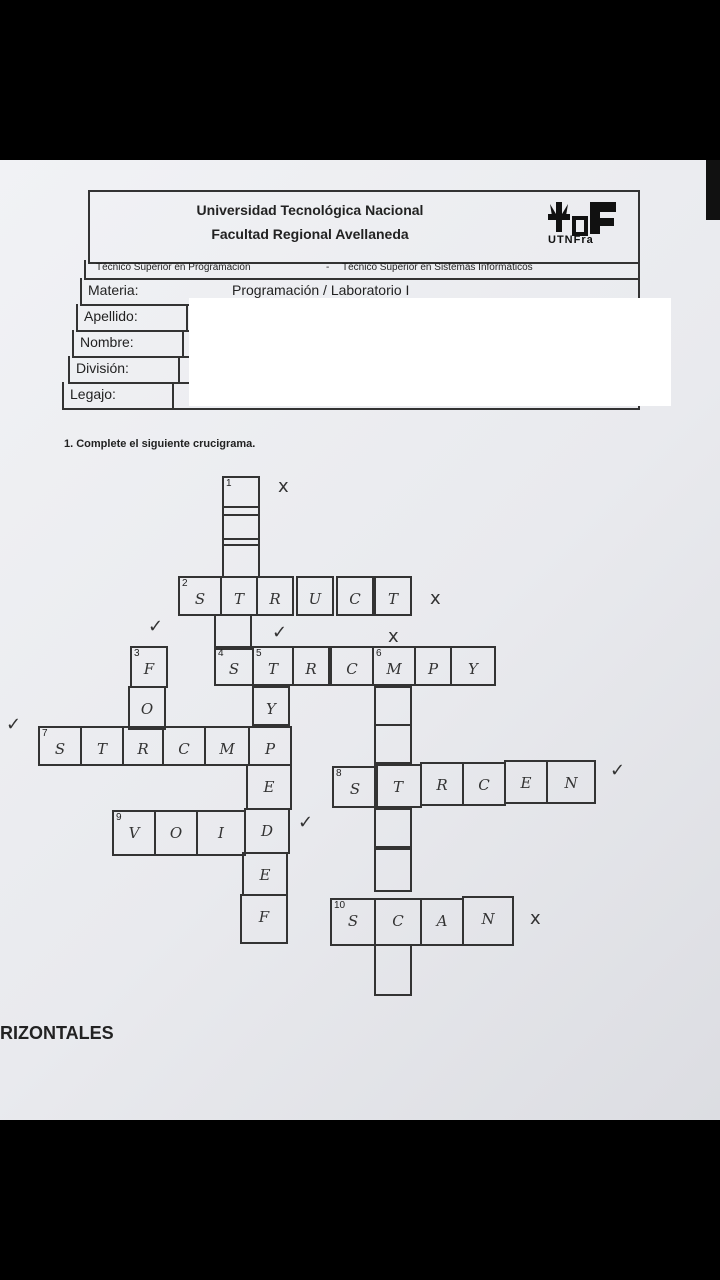 The image size is (720, 1280). What do you see at coordinates (229, 483) in the screenshot?
I see `clue-number: 1` at bounding box center [229, 483].